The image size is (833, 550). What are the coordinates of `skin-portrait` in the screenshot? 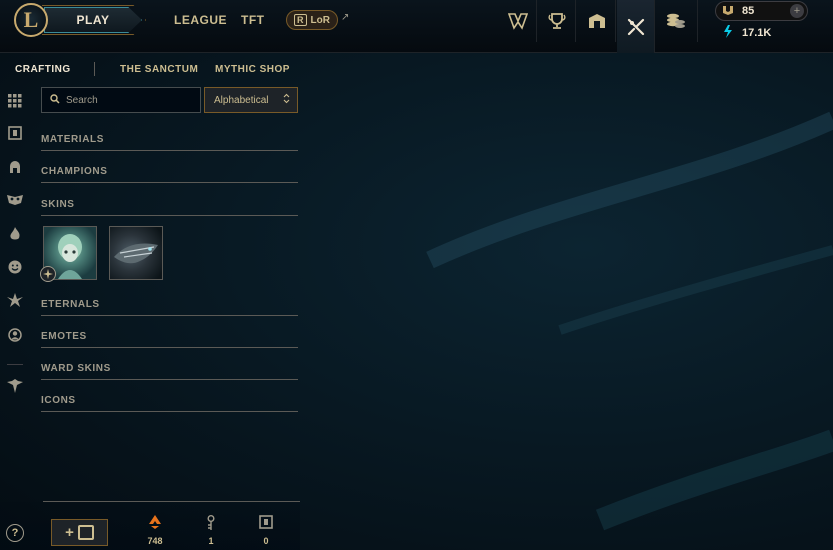 It's located at (136, 253).